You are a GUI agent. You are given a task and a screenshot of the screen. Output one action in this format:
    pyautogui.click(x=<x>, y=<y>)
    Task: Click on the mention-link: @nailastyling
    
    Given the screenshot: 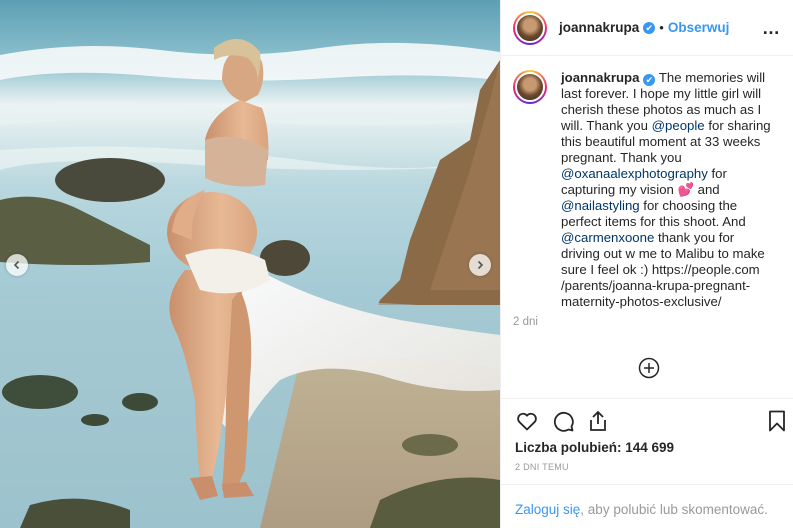 What is the action you would take?
    pyautogui.click(x=600, y=205)
    